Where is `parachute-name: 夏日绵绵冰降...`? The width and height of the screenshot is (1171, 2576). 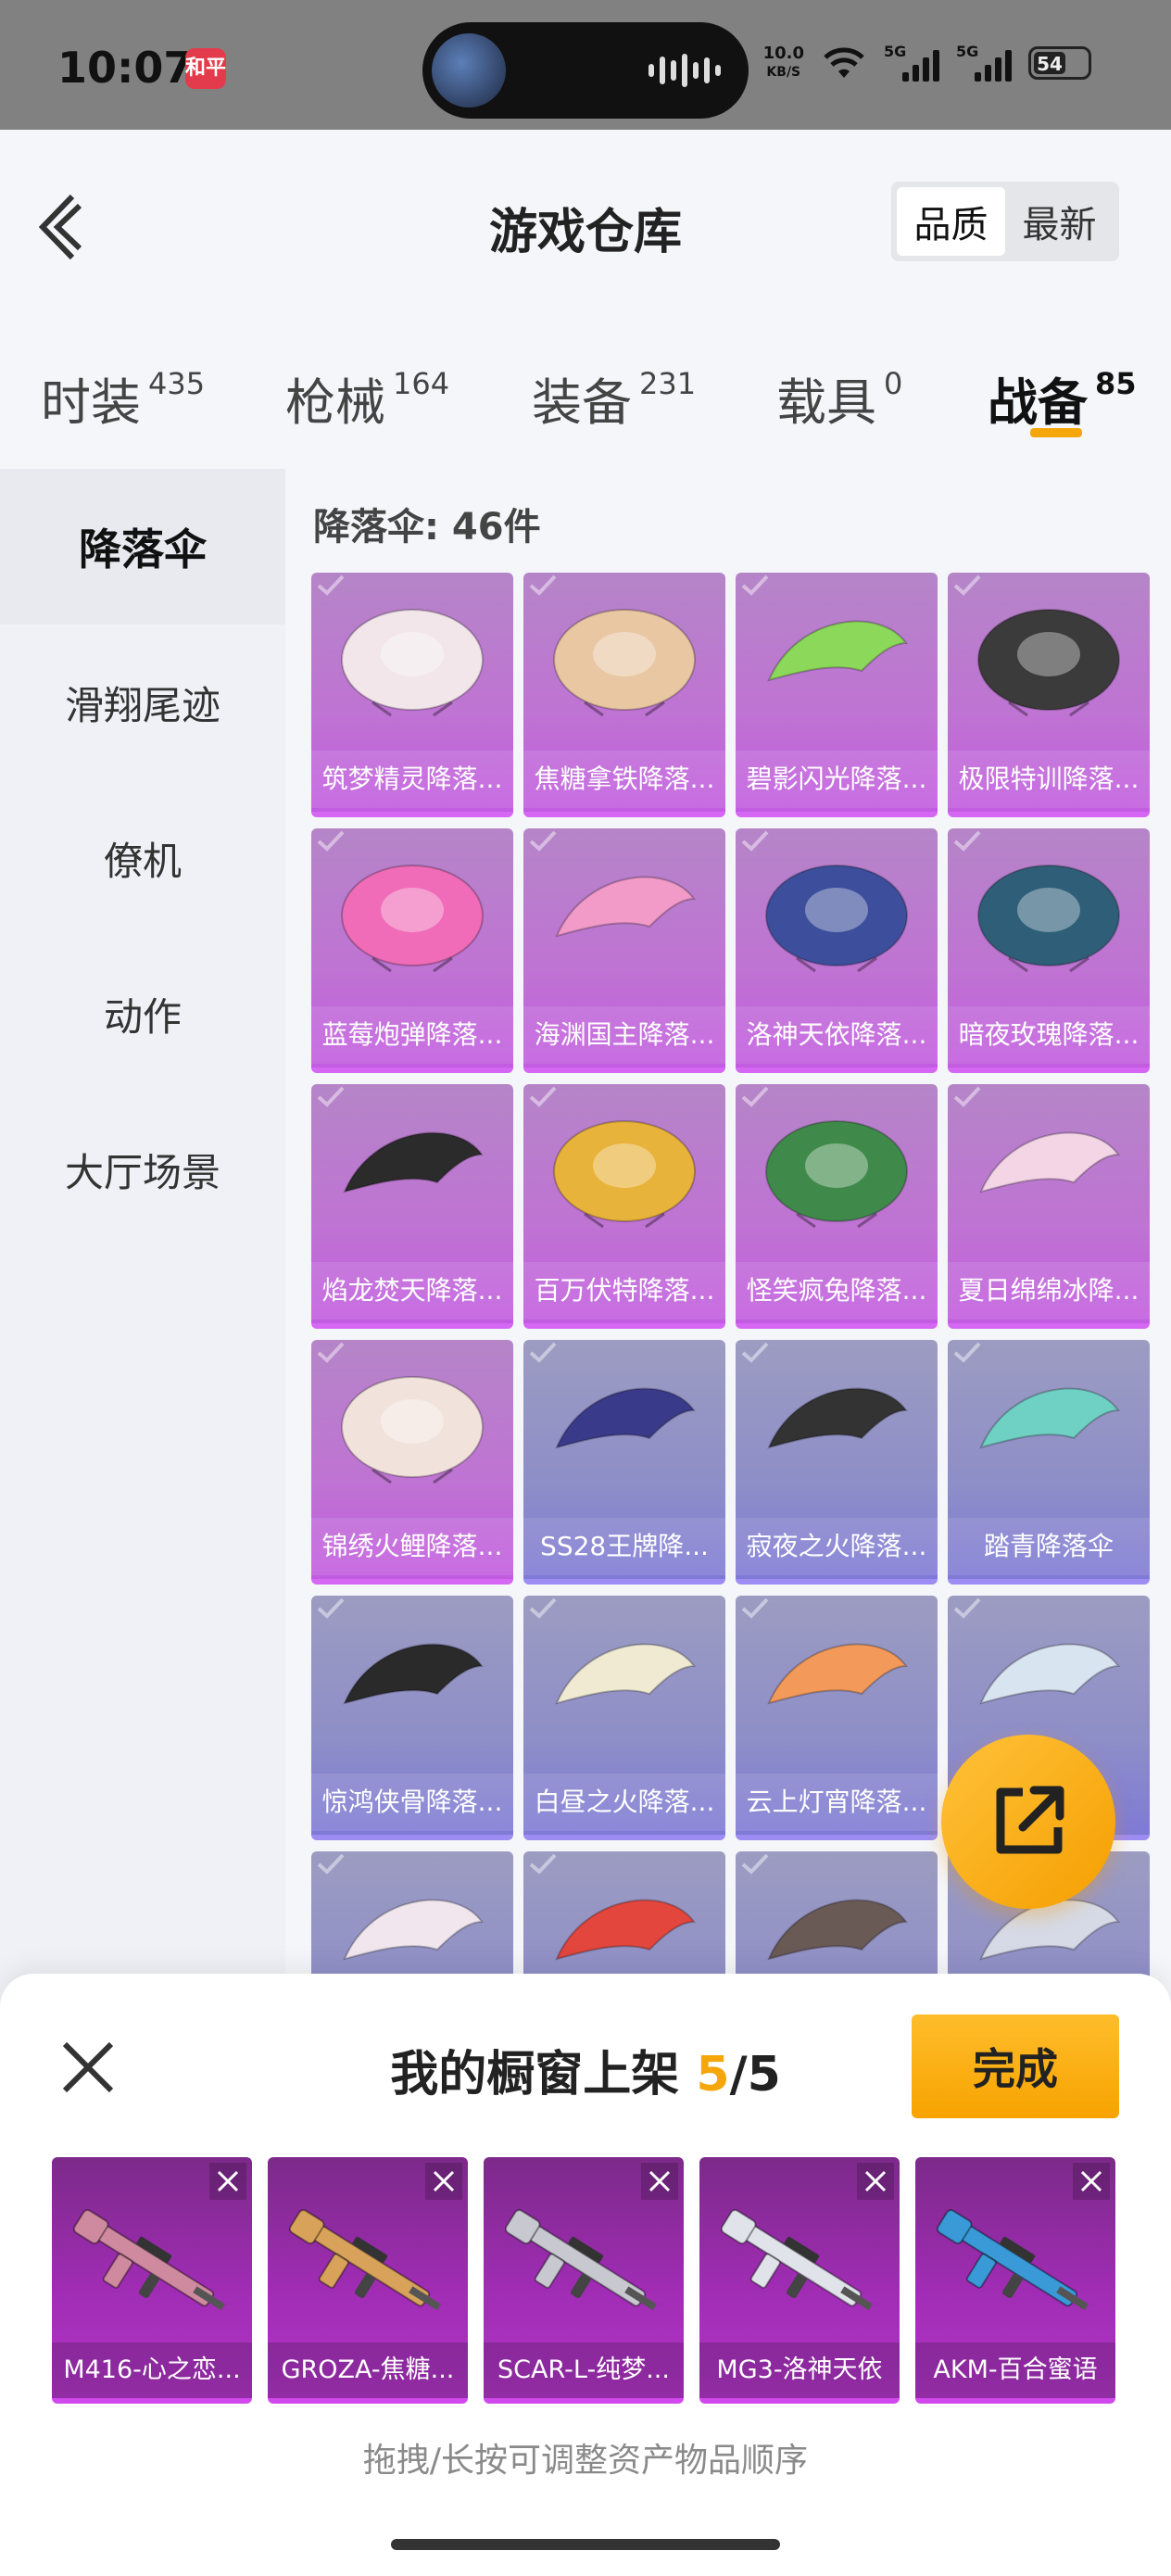
parachute-name: 夏日绵绵冰降... is located at coordinates (1049, 1291).